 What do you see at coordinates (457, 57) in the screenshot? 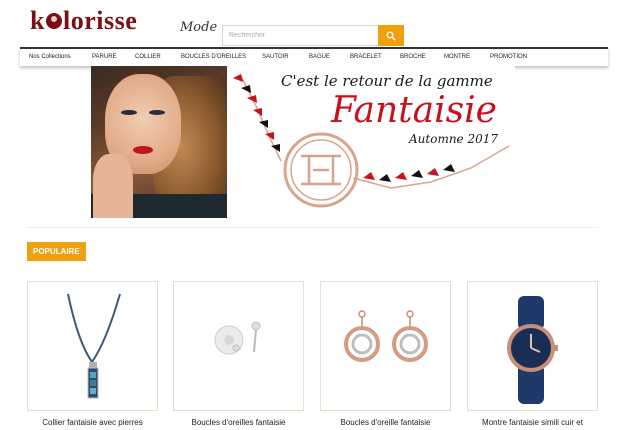
I see `nav-item-montre: MONTRE` at bounding box center [457, 57].